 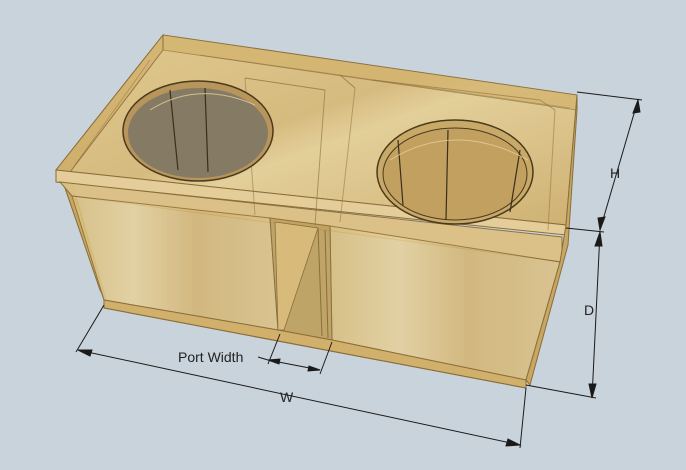 What do you see at coordinates (604, 162) in the screenshot?
I see `dimension-height` at bounding box center [604, 162].